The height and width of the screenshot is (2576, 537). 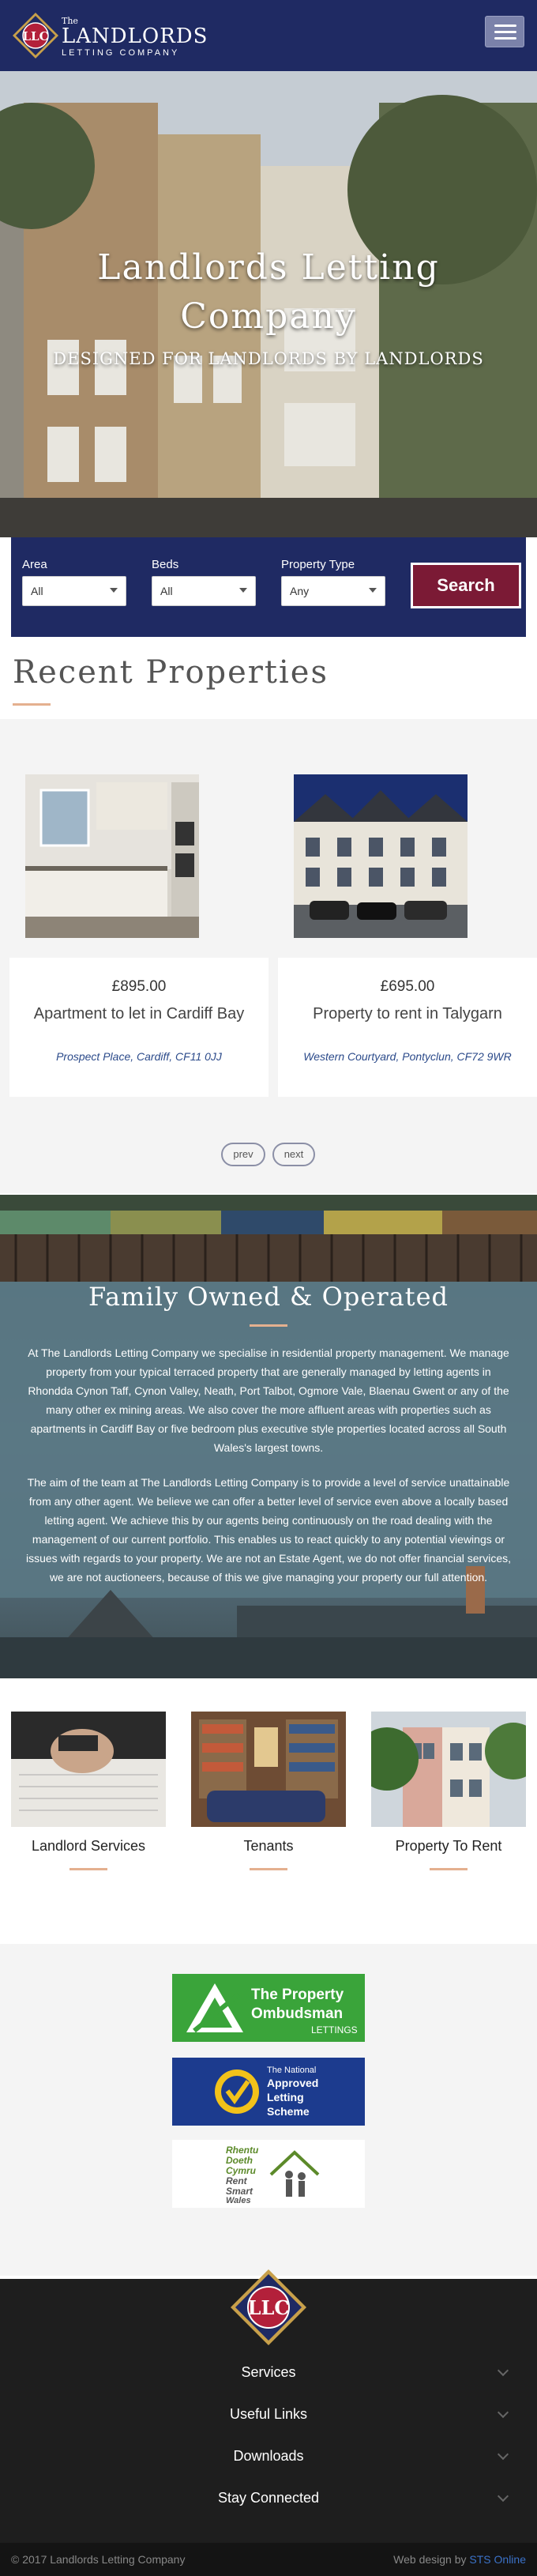 I want to click on hamburger-menu-button, so click(x=504, y=31).